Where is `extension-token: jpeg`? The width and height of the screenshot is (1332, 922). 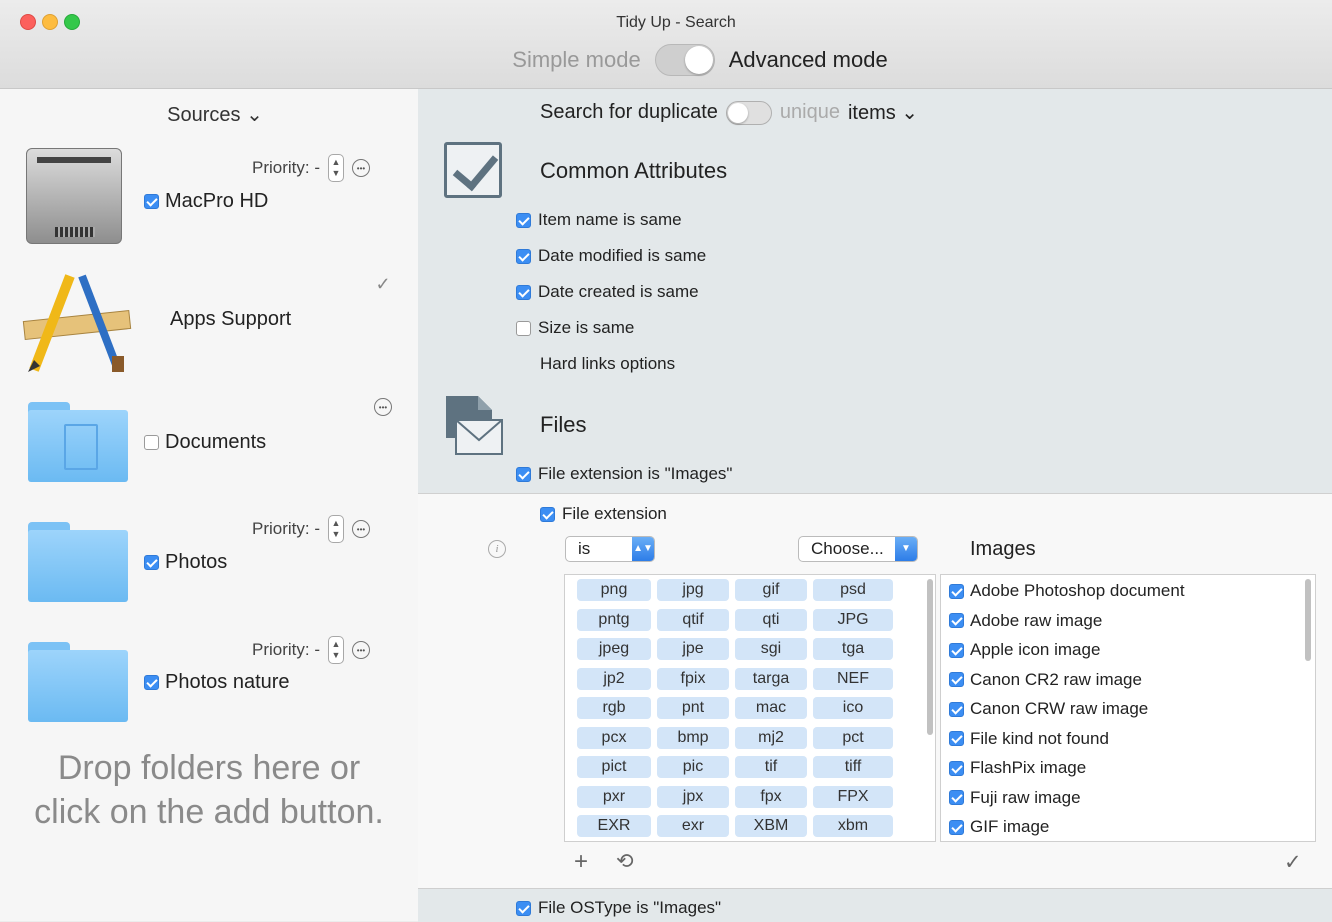
extension-token: jpeg is located at coordinates (614, 649).